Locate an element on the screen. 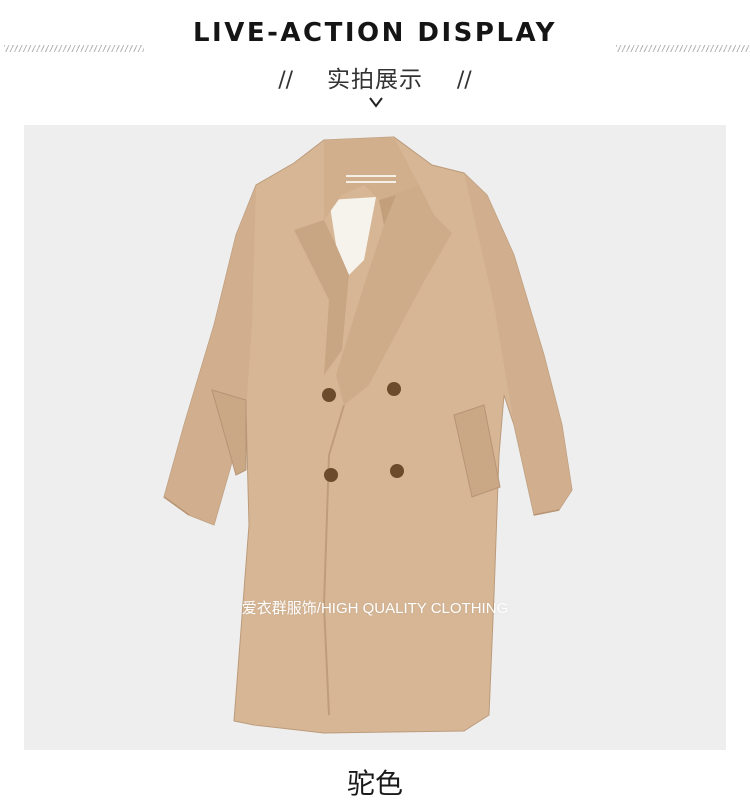  button-upper-right is located at coordinates (394, 389).